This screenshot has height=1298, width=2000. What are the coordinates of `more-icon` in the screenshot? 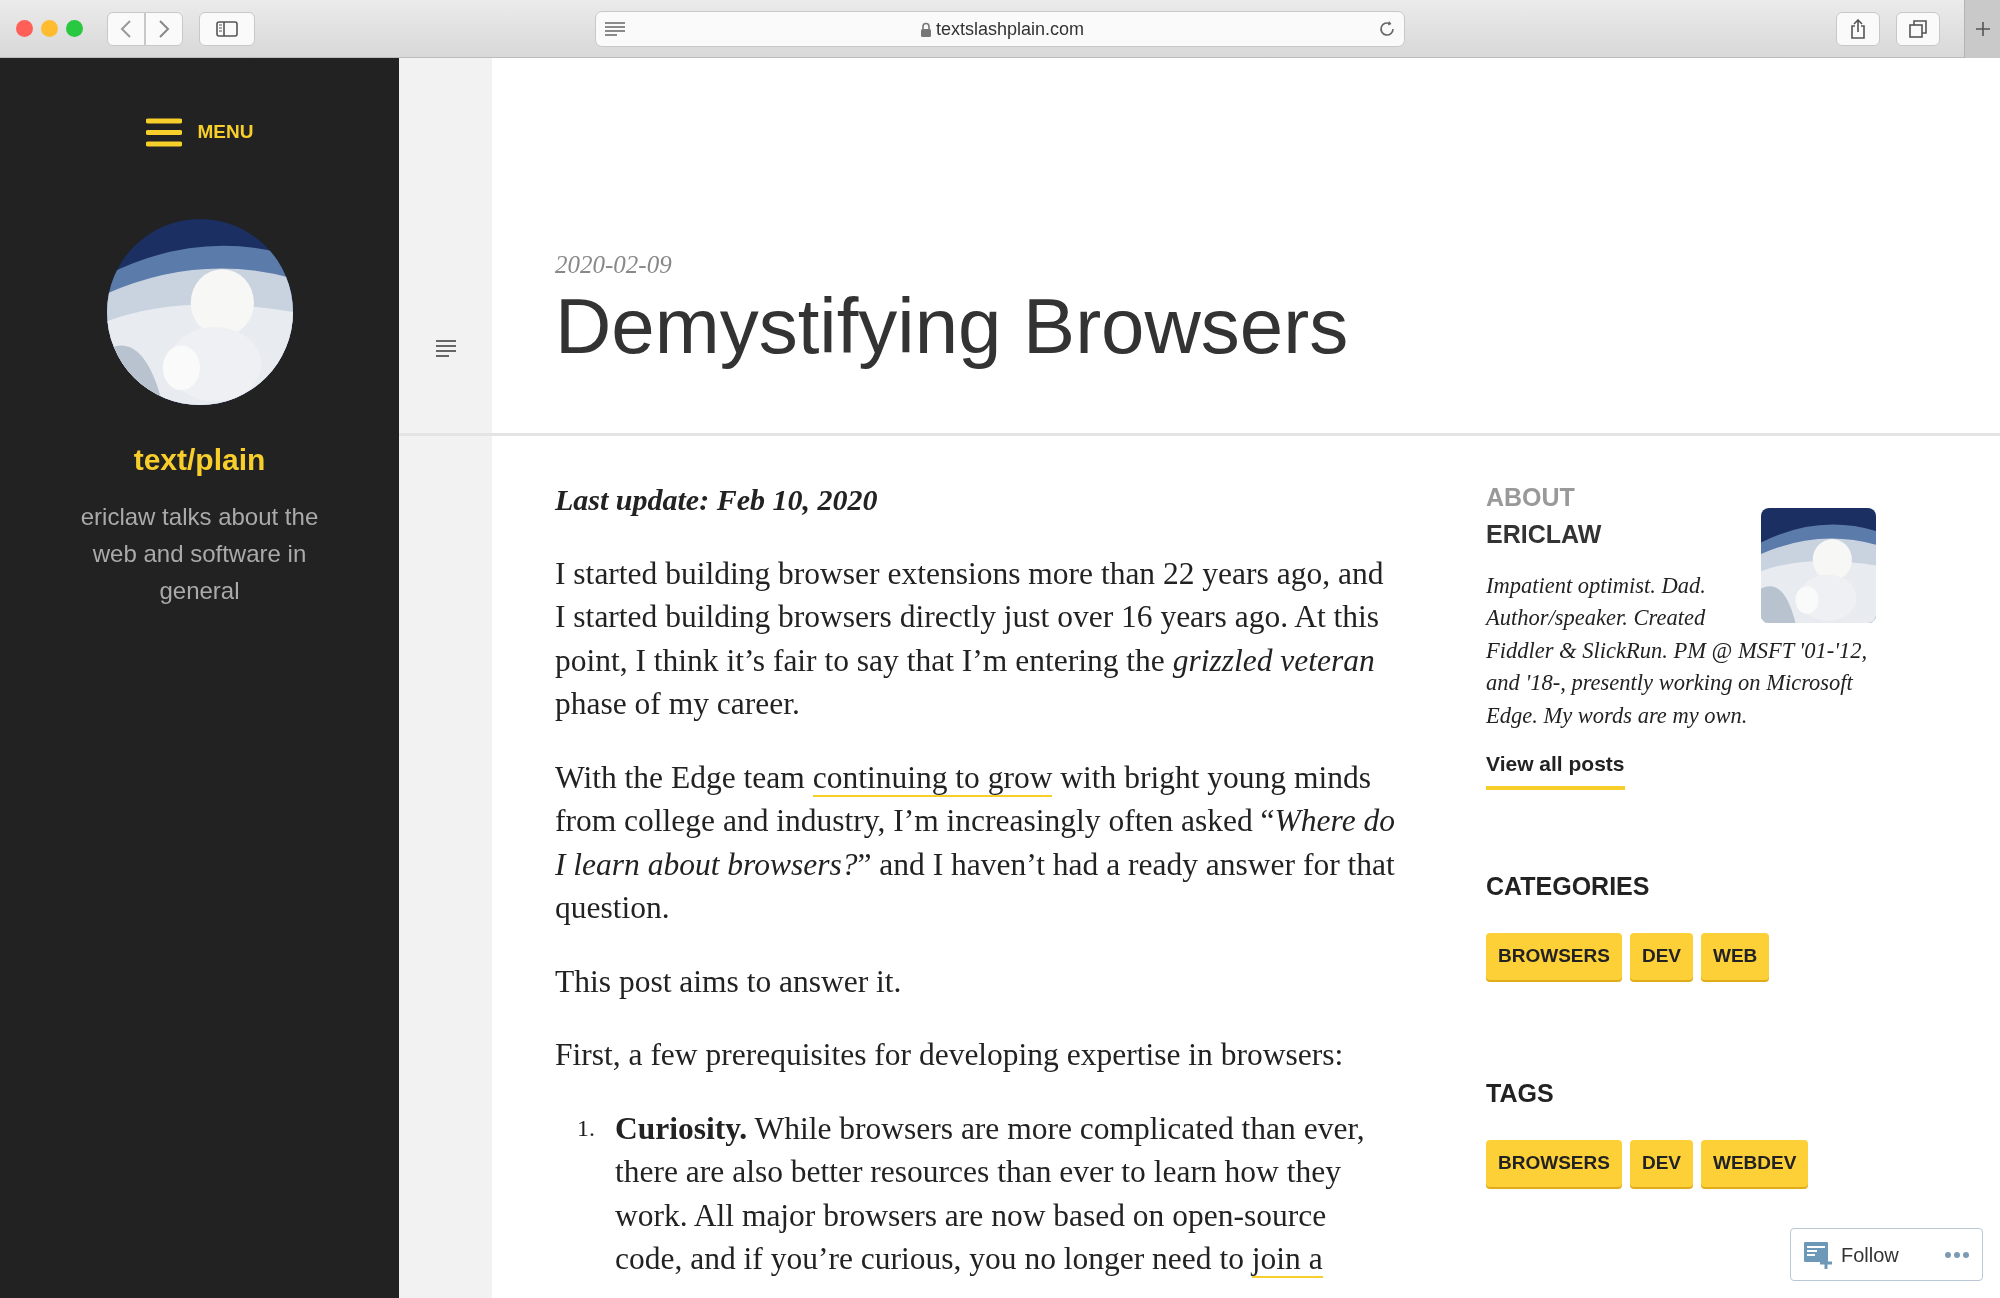 It's located at (1957, 1254).